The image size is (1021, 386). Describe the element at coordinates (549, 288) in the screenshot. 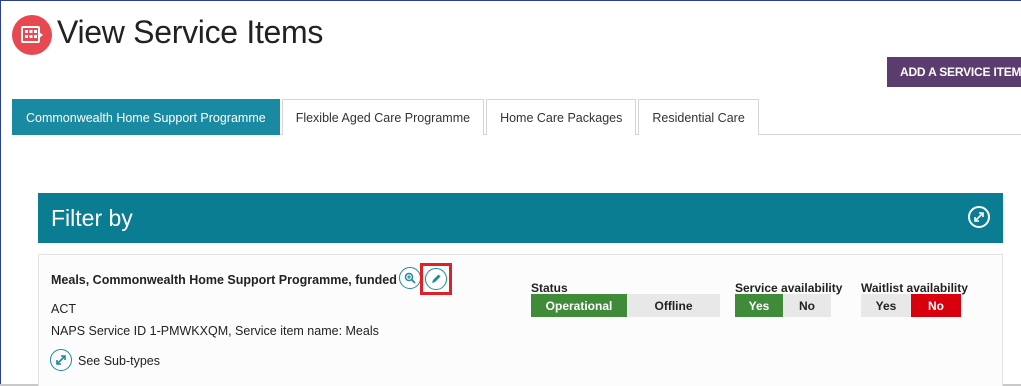

I see `status-label: Status` at that location.